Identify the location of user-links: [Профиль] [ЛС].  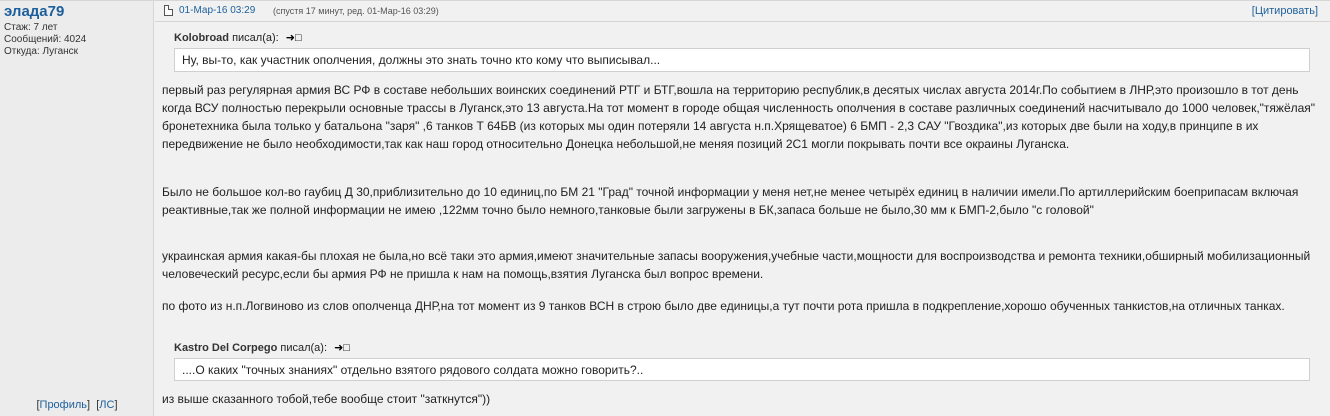
(77, 405).